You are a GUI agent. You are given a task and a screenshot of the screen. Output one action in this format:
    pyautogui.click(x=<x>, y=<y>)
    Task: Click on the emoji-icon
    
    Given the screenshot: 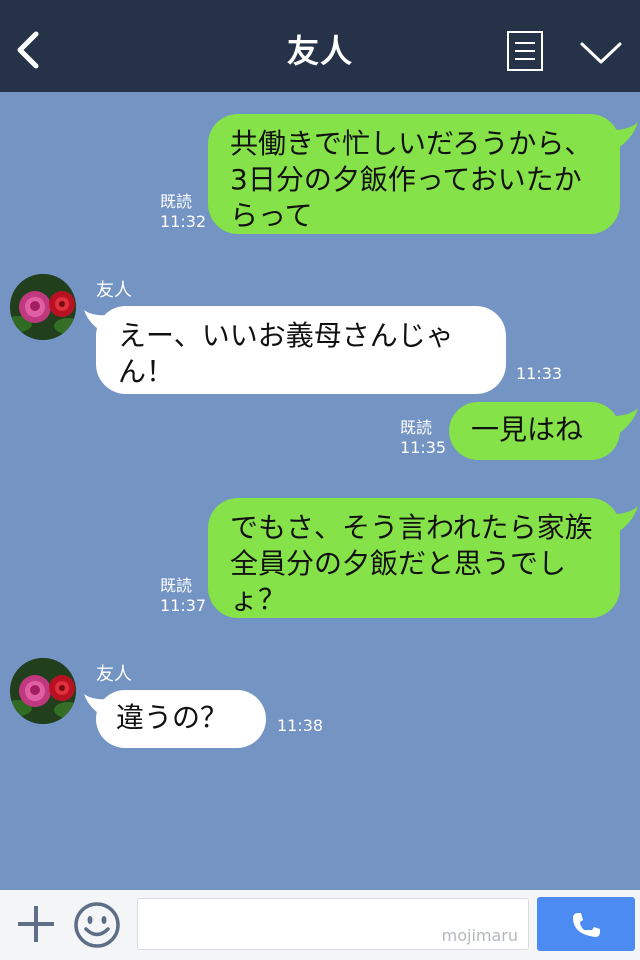 What is the action you would take?
    pyautogui.click(x=97, y=925)
    